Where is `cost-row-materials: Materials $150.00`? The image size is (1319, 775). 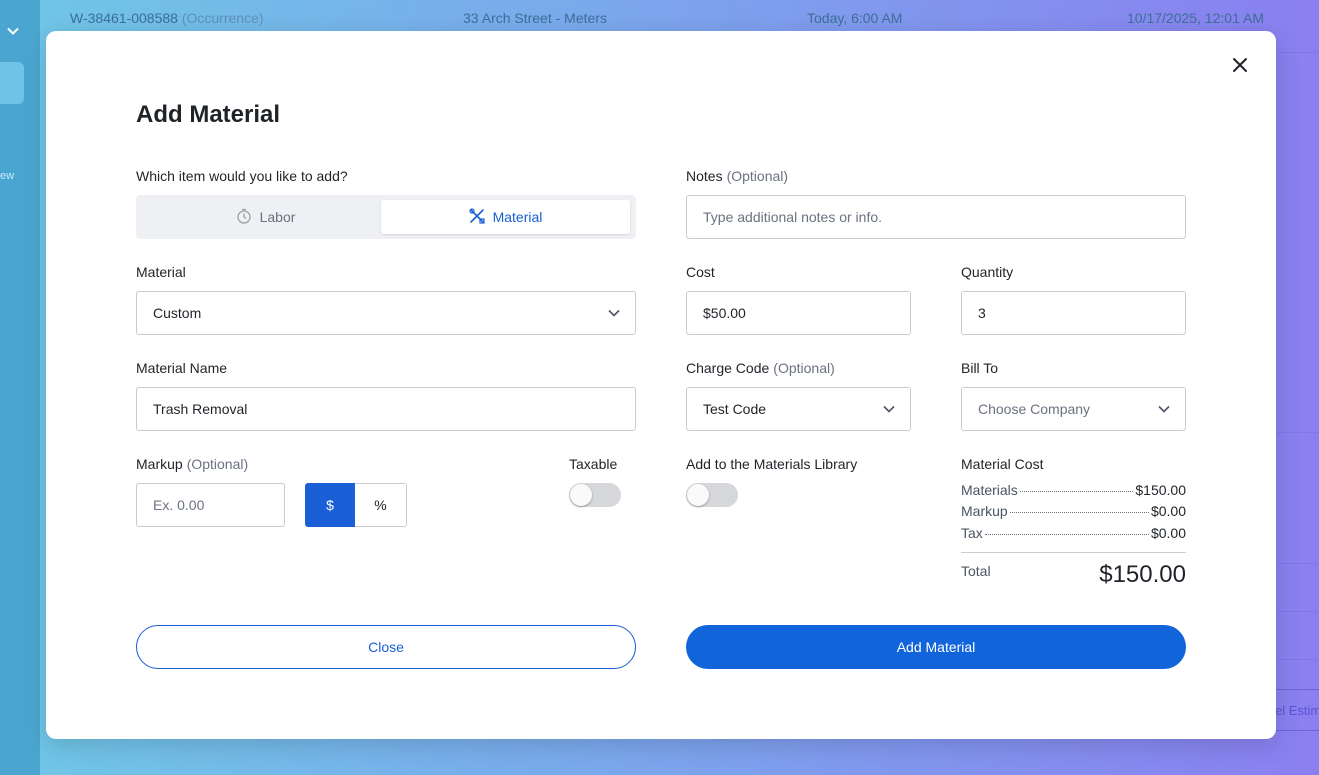 cost-row-materials: Materials $150.00 is located at coordinates (1073, 490).